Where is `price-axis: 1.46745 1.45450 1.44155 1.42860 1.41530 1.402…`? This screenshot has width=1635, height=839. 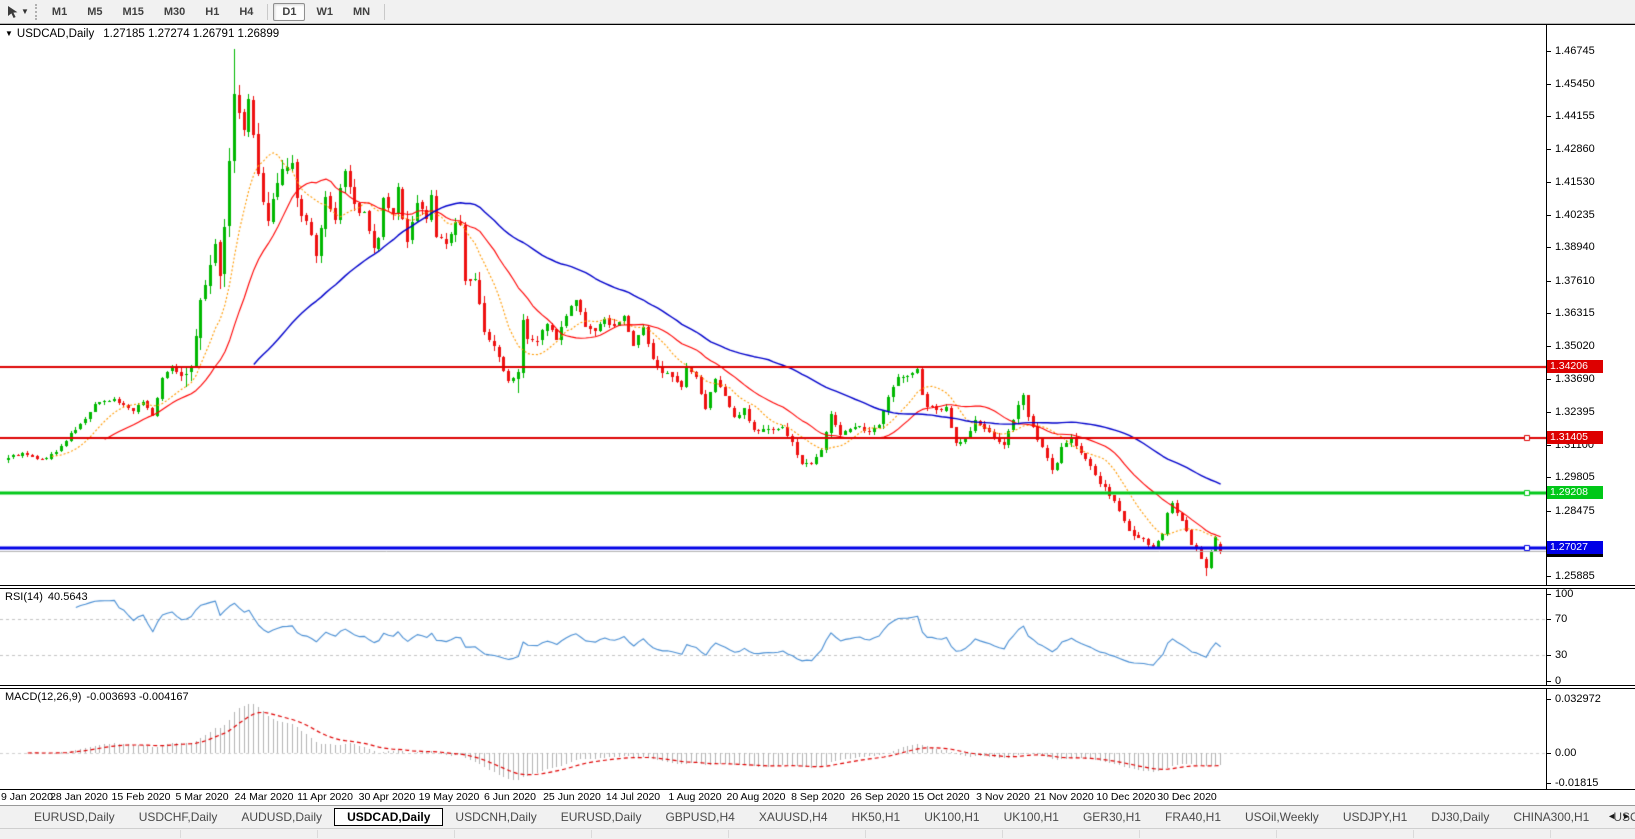 price-axis: 1.46745 1.45450 1.44155 1.42860 1.41530 1.402… is located at coordinates (1590, 305).